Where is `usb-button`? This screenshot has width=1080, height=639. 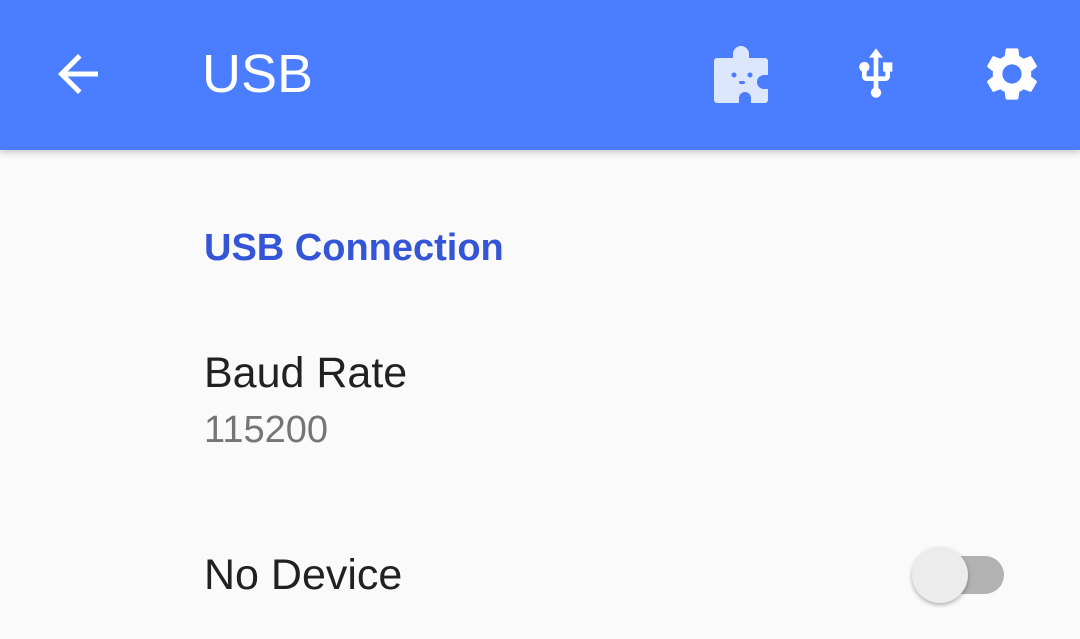 usb-button is located at coordinates (876, 74).